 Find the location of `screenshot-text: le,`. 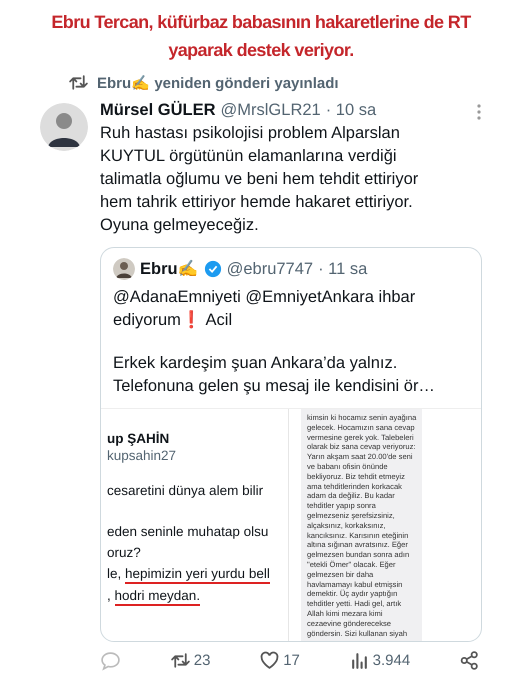

screenshot-text: le, is located at coordinates (114, 573).